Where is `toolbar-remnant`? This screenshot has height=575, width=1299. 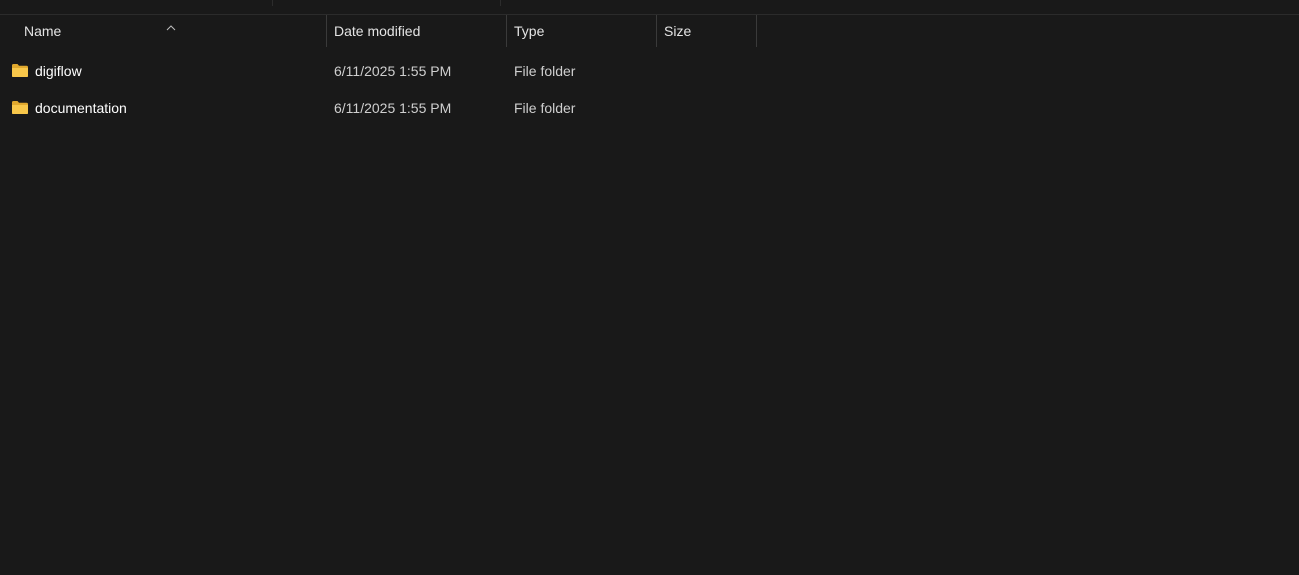 toolbar-remnant is located at coordinates (649, 7).